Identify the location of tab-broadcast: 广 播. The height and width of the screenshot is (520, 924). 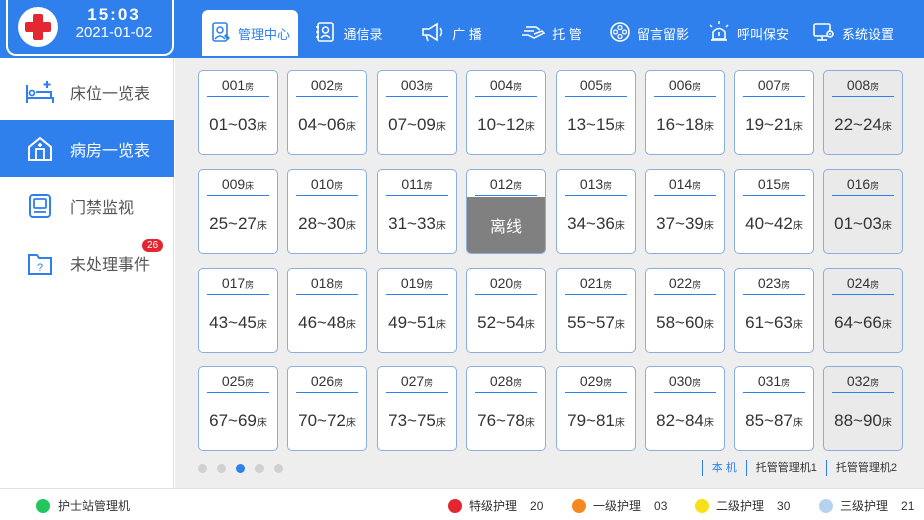
(451, 33).